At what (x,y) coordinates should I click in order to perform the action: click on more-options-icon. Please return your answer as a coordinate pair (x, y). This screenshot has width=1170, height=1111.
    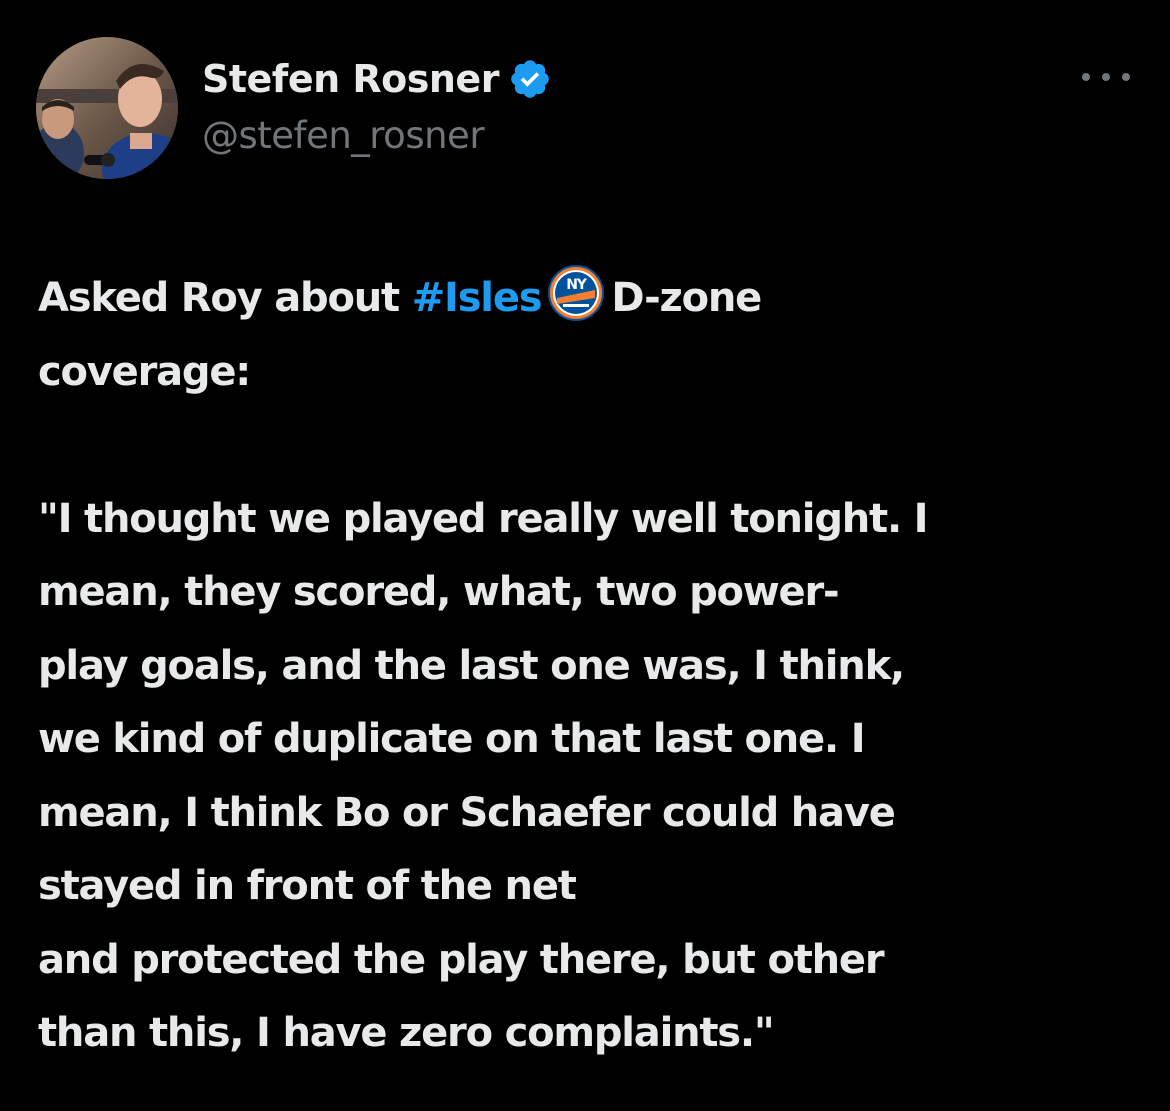
    Looking at the image, I should click on (1106, 77).